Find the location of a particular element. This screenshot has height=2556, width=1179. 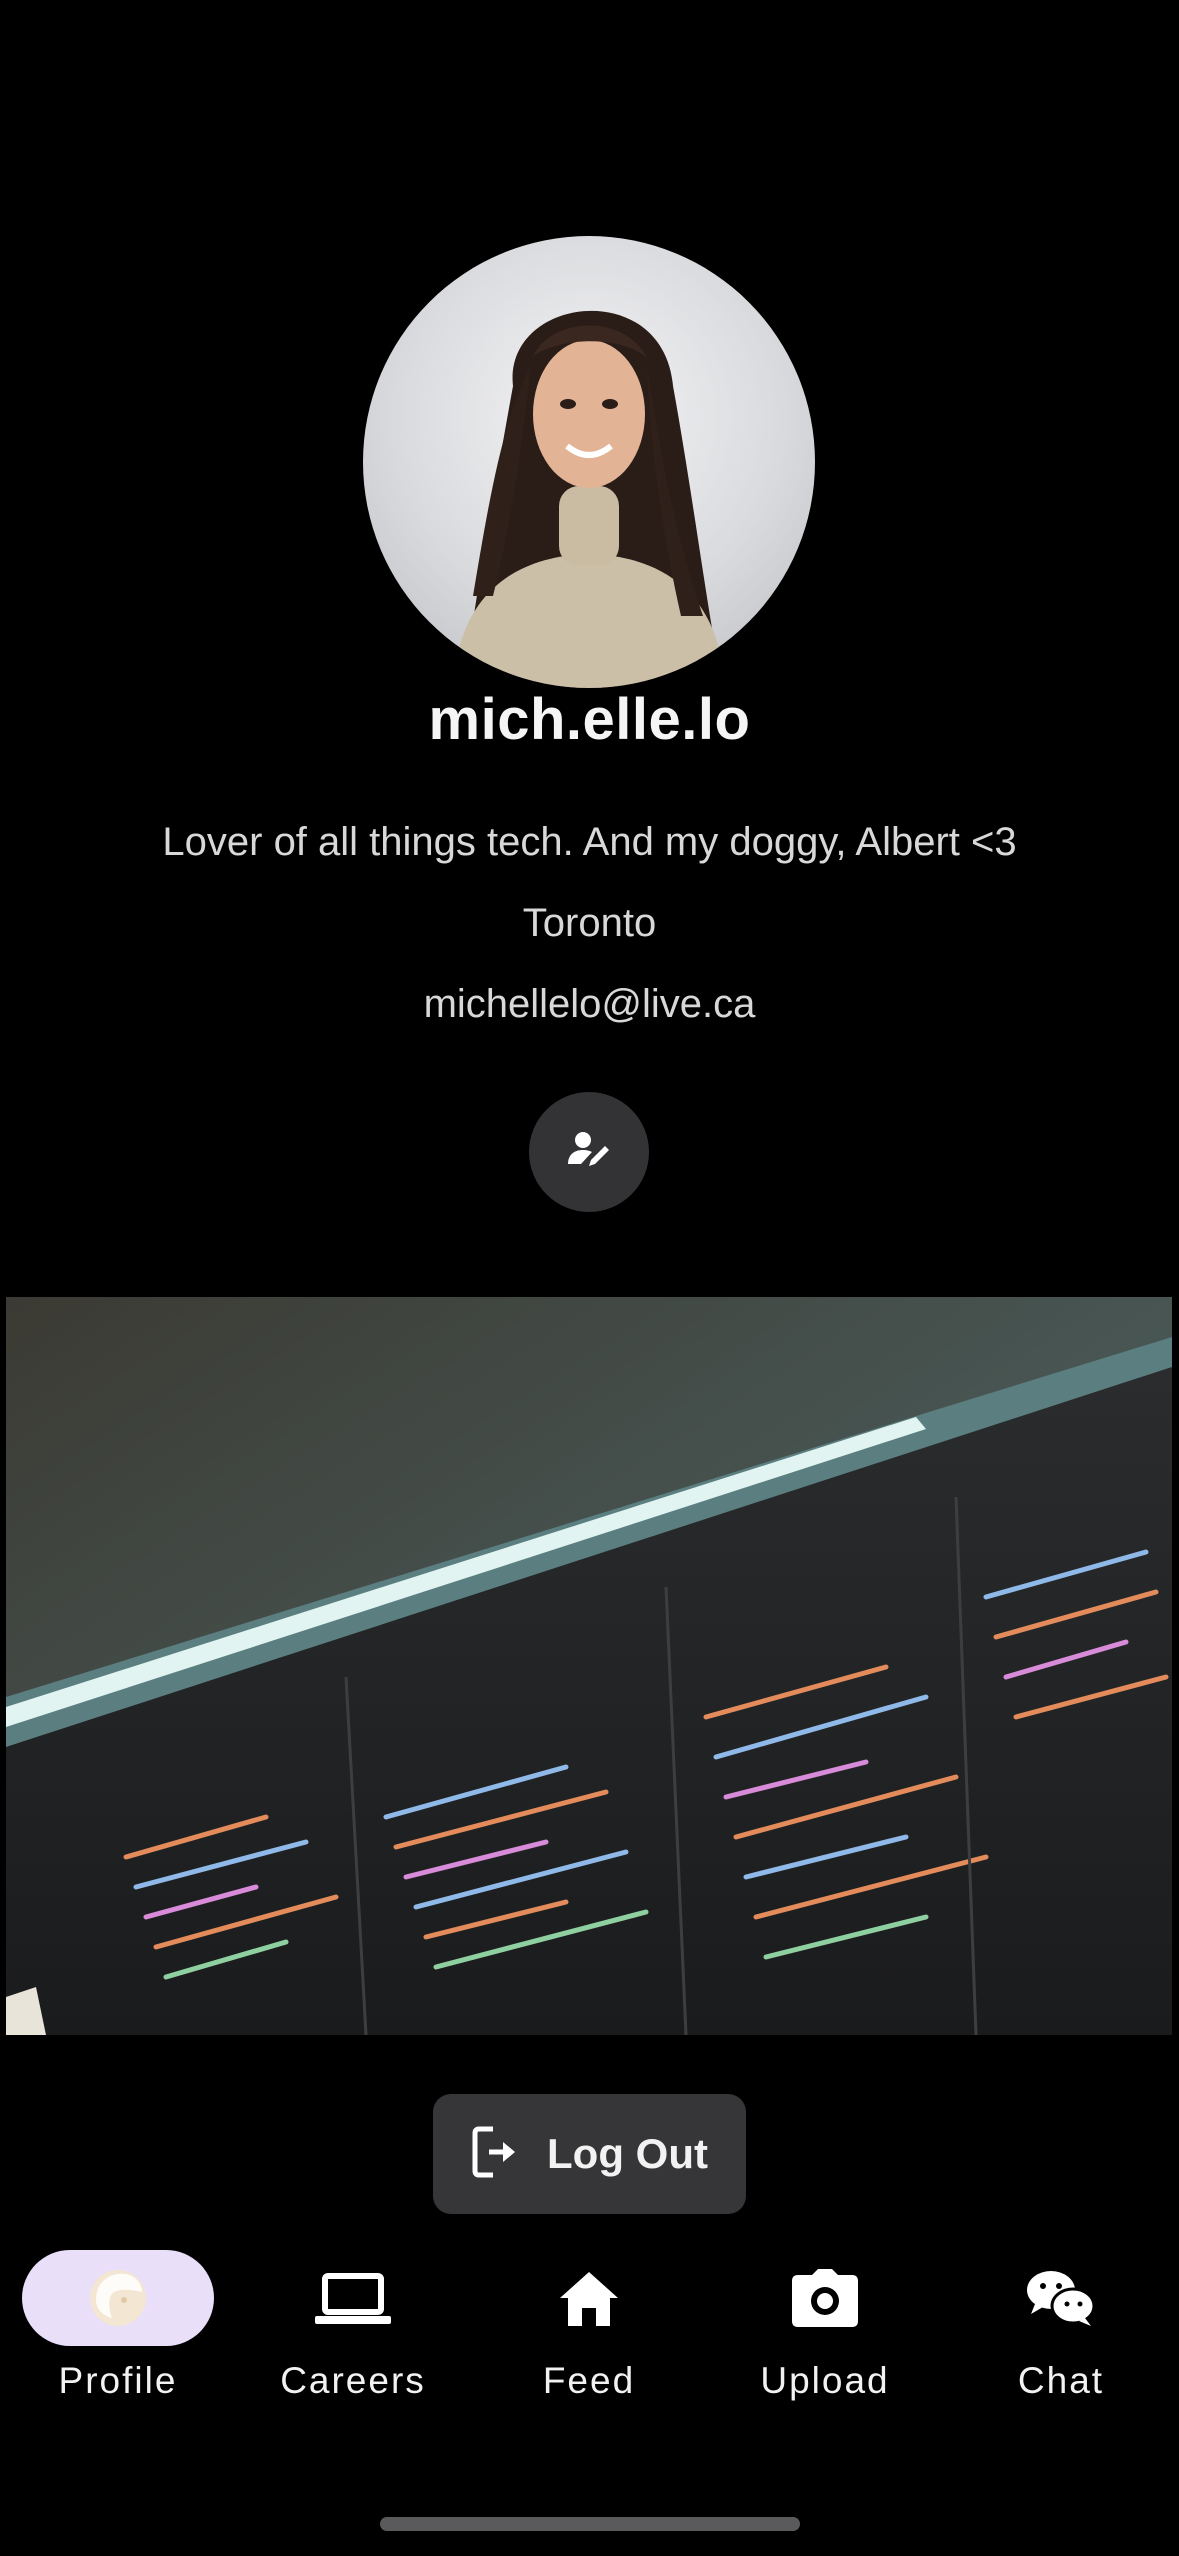

tab-careers: Careers is located at coordinates (353, 2330).